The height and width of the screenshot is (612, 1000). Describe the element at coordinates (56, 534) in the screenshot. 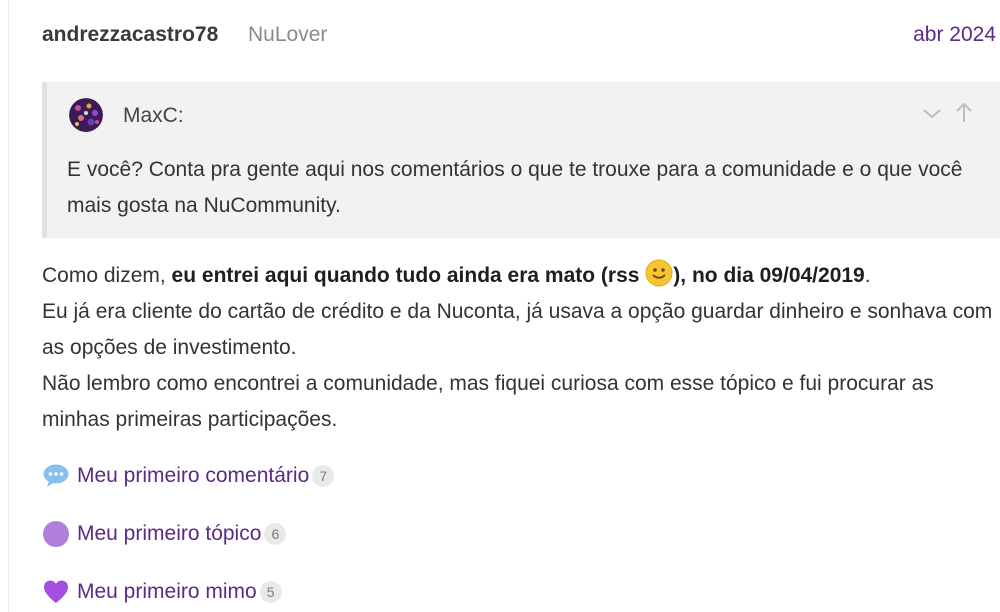

I see `purple-circle-icon` at that location.